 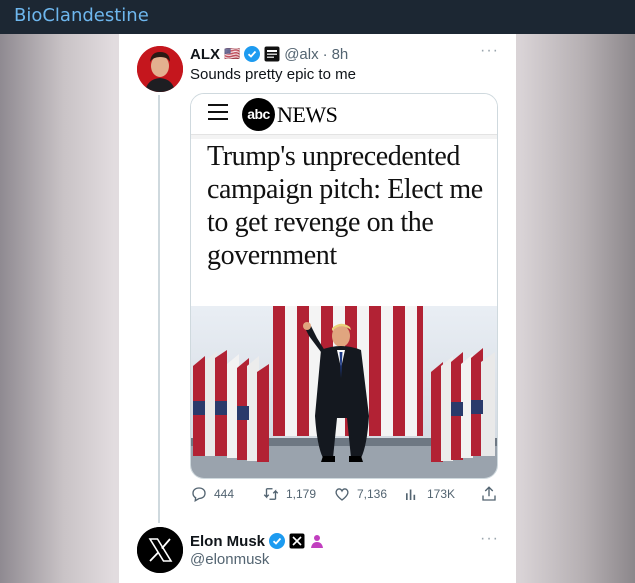 I want to click on views-action: 173K, so click(x=429, y=494).